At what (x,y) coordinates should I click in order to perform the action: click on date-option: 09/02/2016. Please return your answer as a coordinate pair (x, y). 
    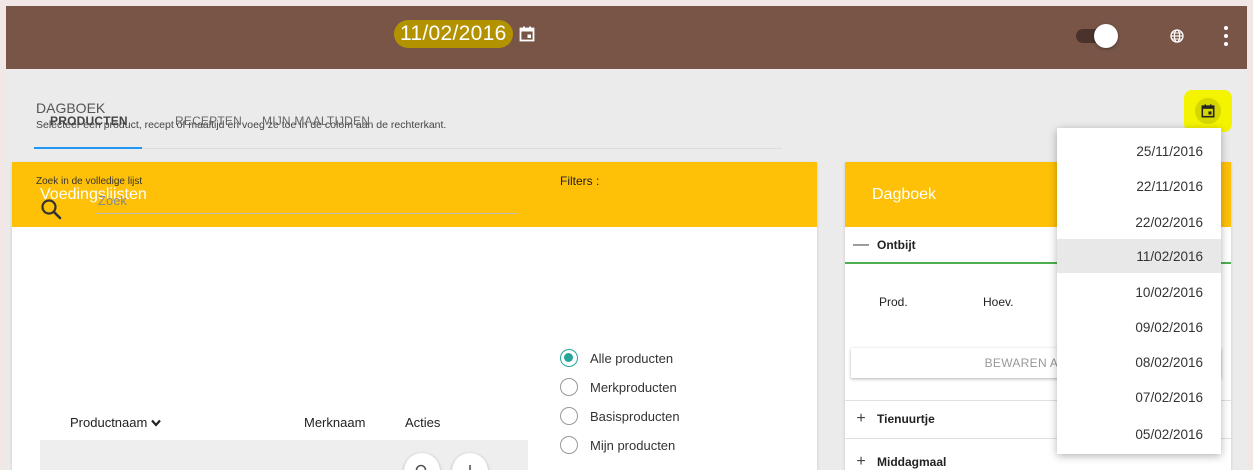
    Looking at the image, I should click on (1139, 327).